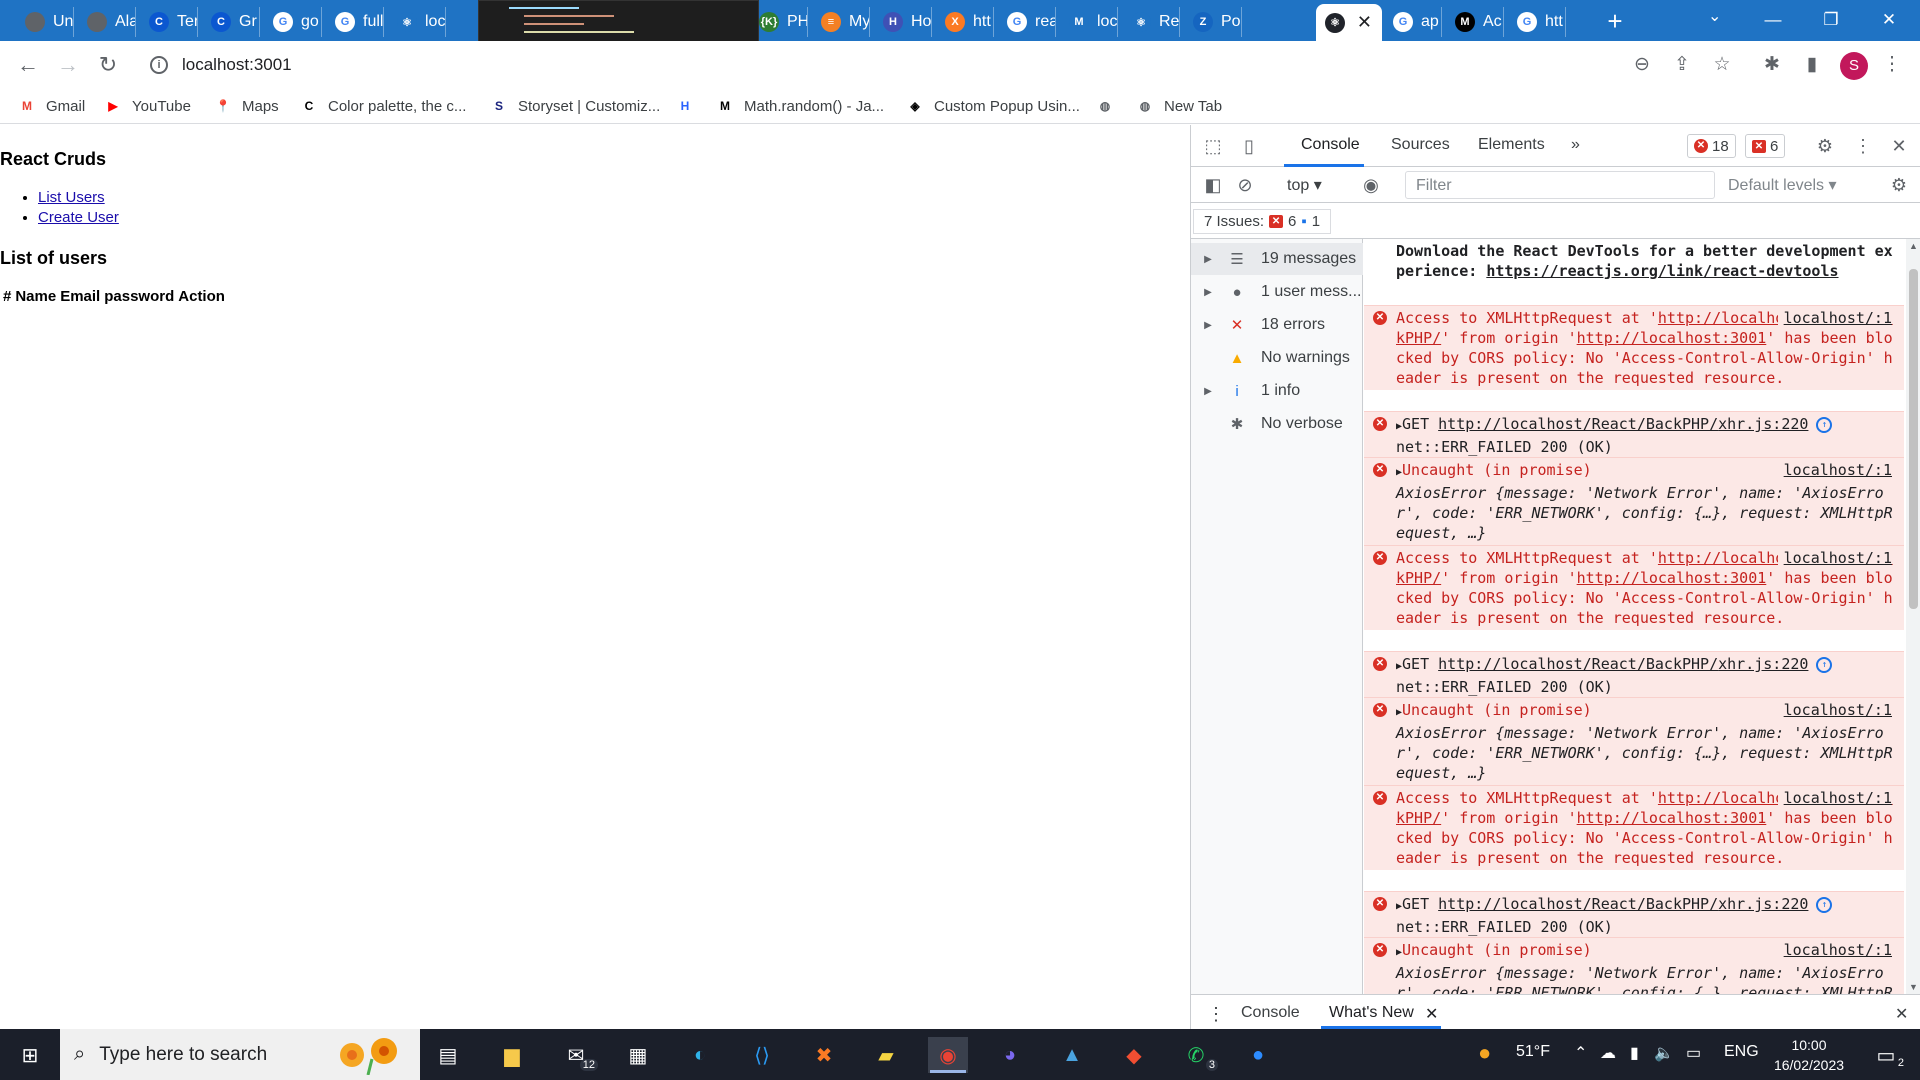 This screenshot has width=1920, height=1080. Describe the element at coordinates (1580, 1053) in the screenshot. I see `tray-chevron-icon: ⌃` at that location.